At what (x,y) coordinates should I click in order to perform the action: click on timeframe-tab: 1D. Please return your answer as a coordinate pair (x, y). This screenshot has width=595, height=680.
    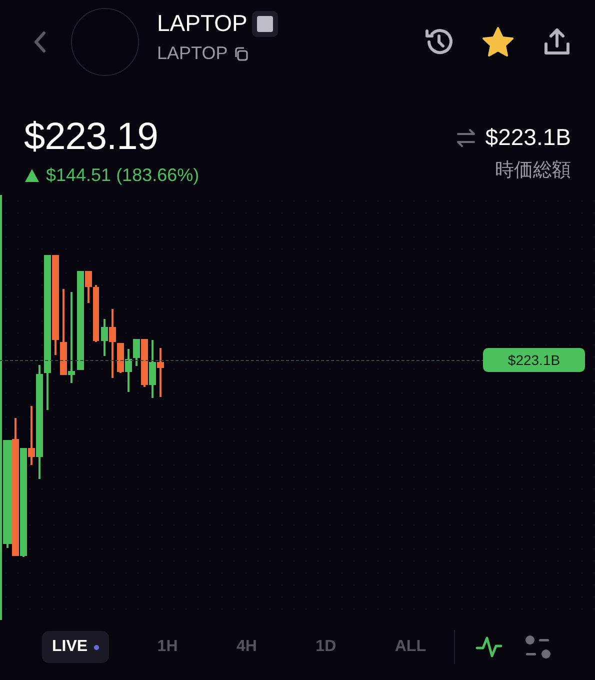
    Looking at the image, I should click on (326, 647).